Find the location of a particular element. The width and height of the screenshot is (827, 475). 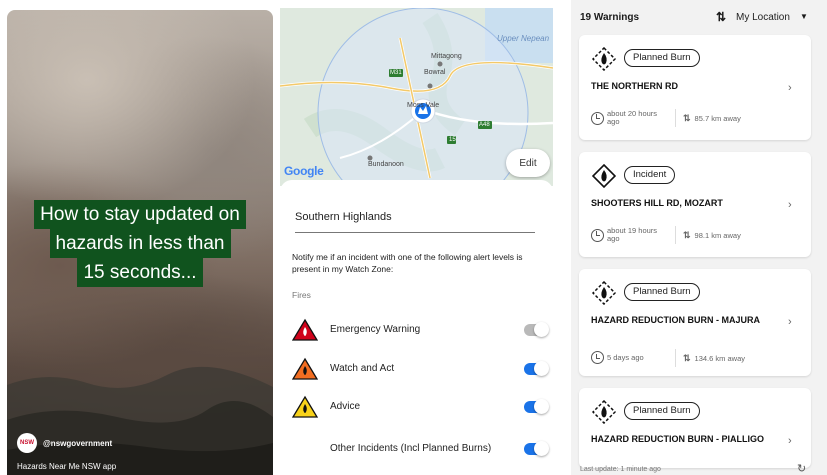

author-handle: @nswgovernment is located at coordinates (77, 443).